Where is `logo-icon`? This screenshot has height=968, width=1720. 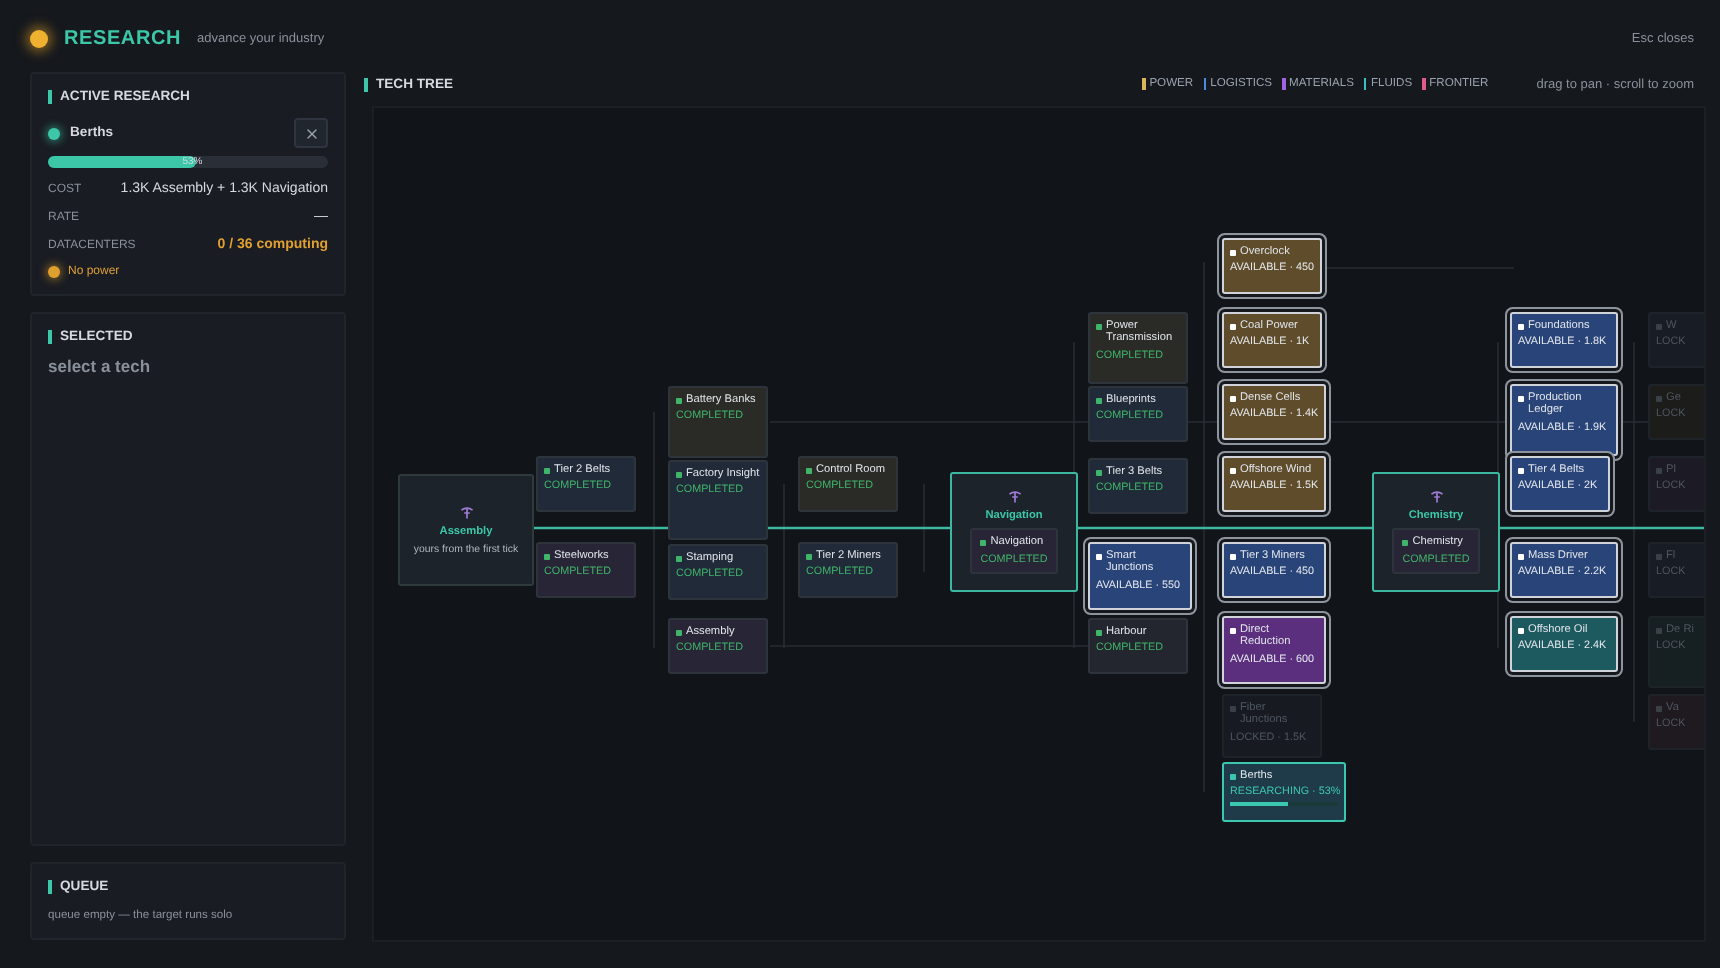
logo-icon is located at coordinates (39, 38).